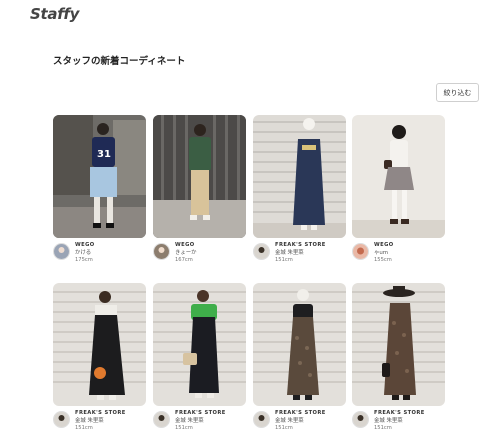 This screenshot has height=436, width=500. I want to click on filter-button: 絞り込む, so click(457, 92).